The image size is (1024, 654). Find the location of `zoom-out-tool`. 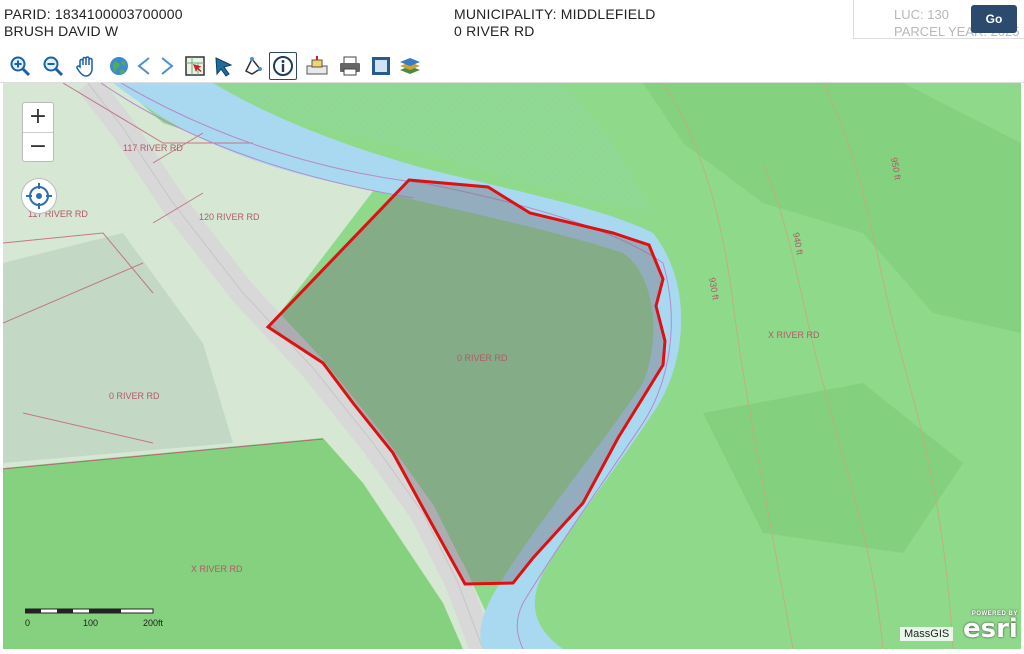

zoom-out-tool is located at coordinates (53, 66).